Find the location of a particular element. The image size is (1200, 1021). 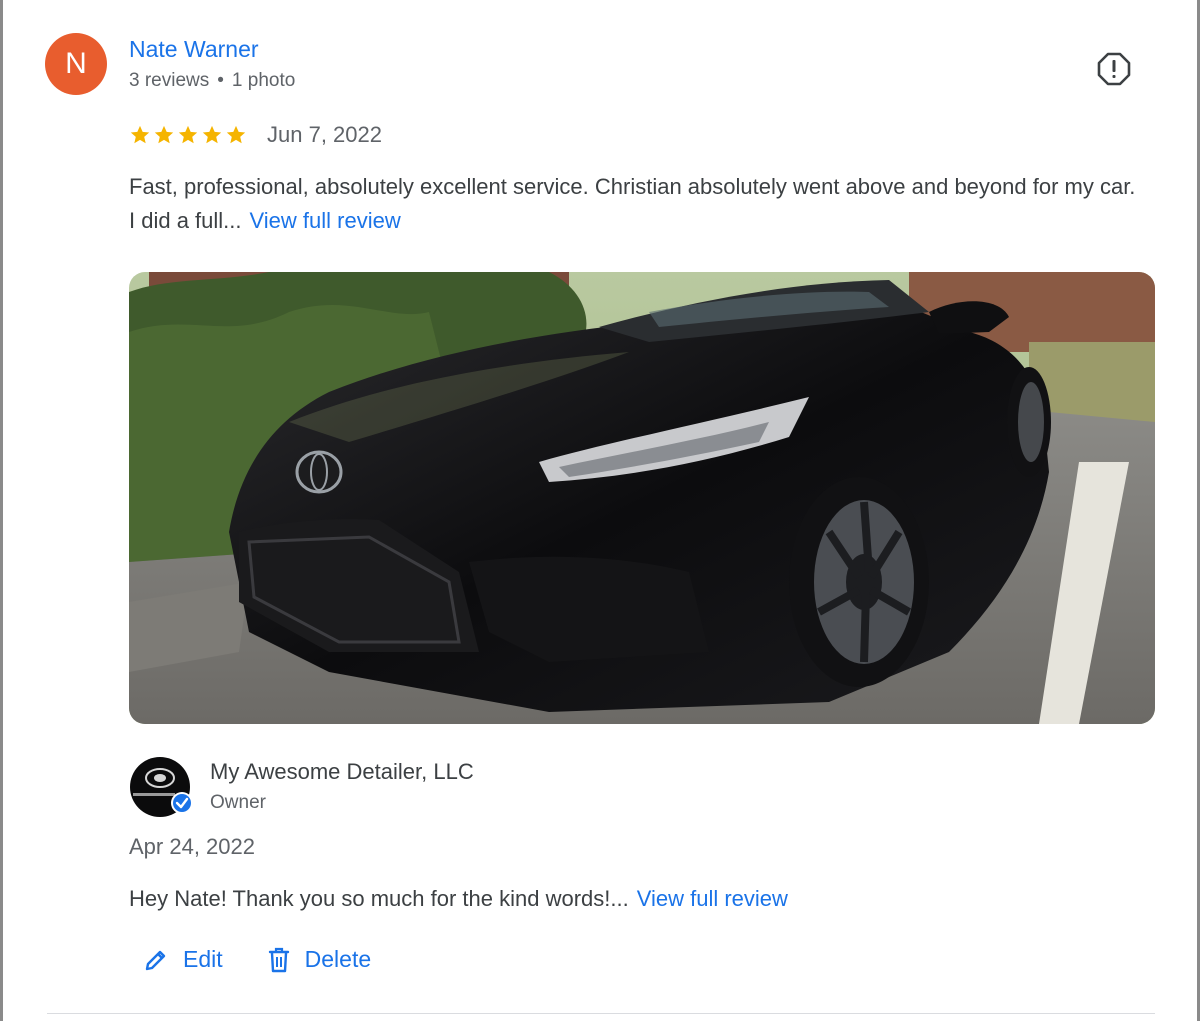

trash-icon is located at coordinates (278, 959).